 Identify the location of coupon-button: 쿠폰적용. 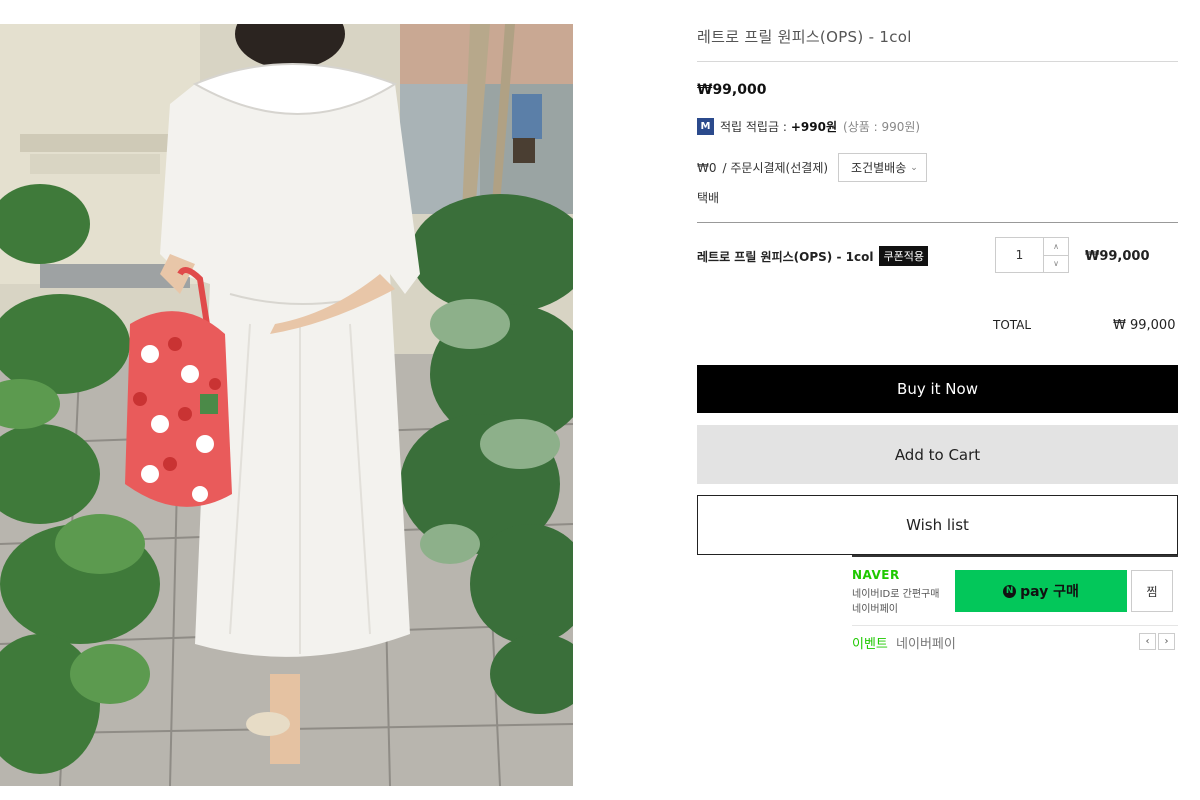
(903, 256).